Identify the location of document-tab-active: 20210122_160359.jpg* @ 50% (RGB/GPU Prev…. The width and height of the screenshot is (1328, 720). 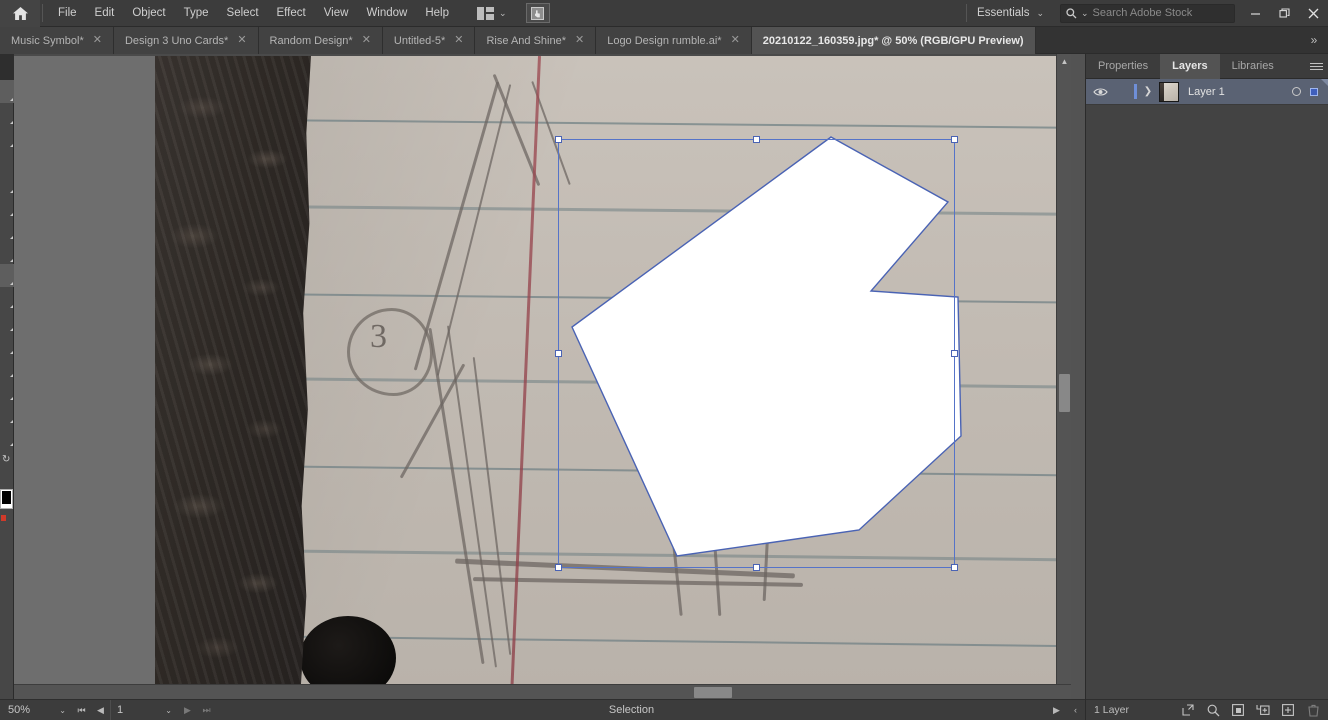
(893, 40).